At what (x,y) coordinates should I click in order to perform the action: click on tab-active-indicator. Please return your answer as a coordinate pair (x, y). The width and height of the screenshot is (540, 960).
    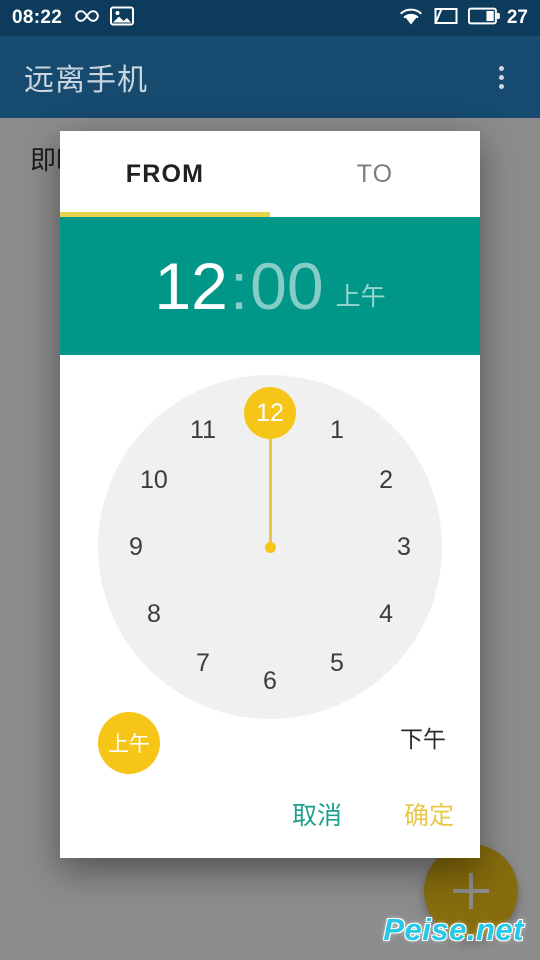
    Looking at the image, I should click on (165, 214).